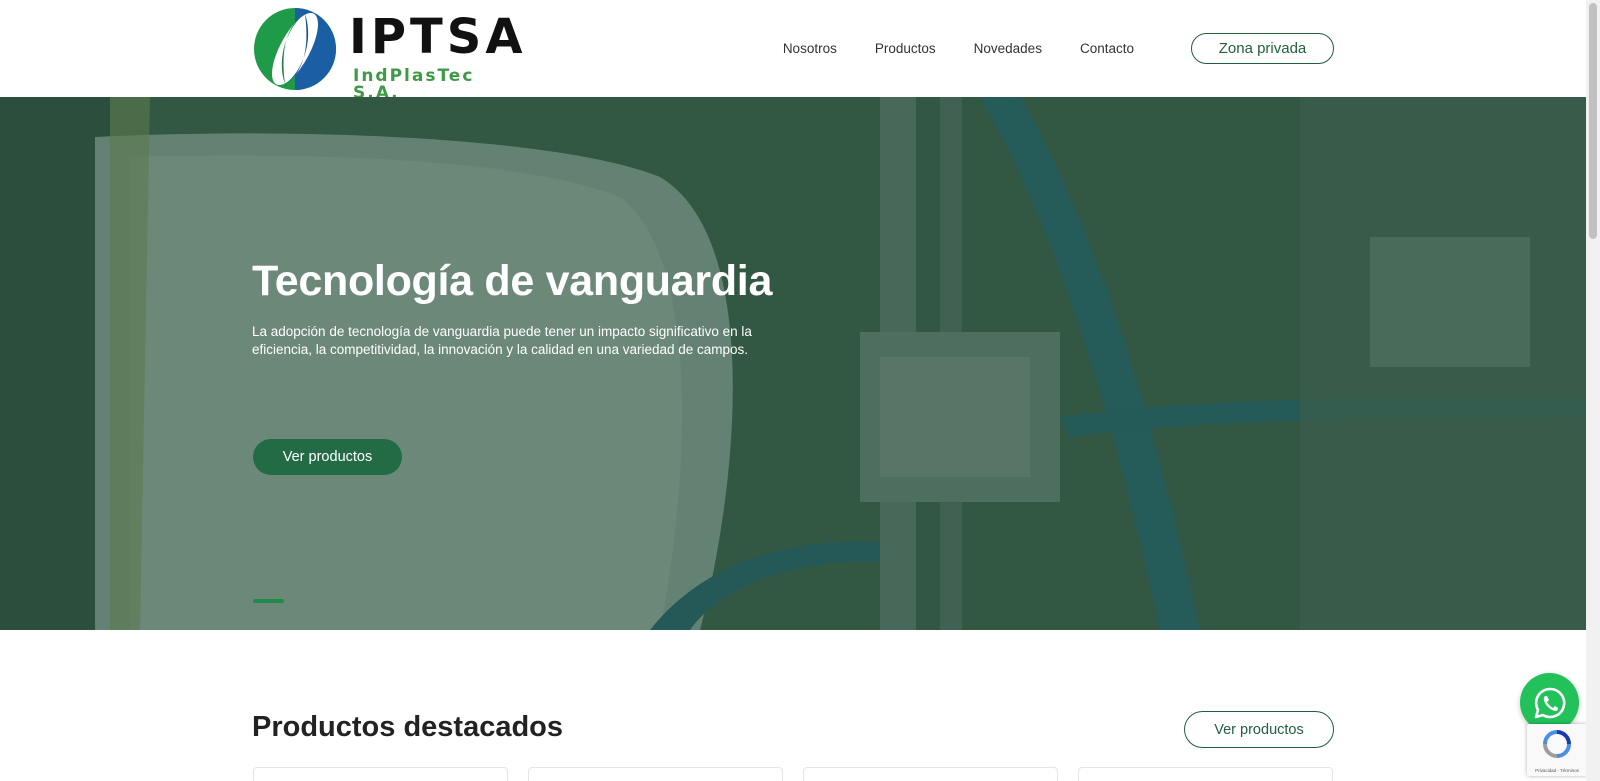 The image size is (1600, 781). I want to click on featured-view-products-button: Ver productos, so click(1259, 729).